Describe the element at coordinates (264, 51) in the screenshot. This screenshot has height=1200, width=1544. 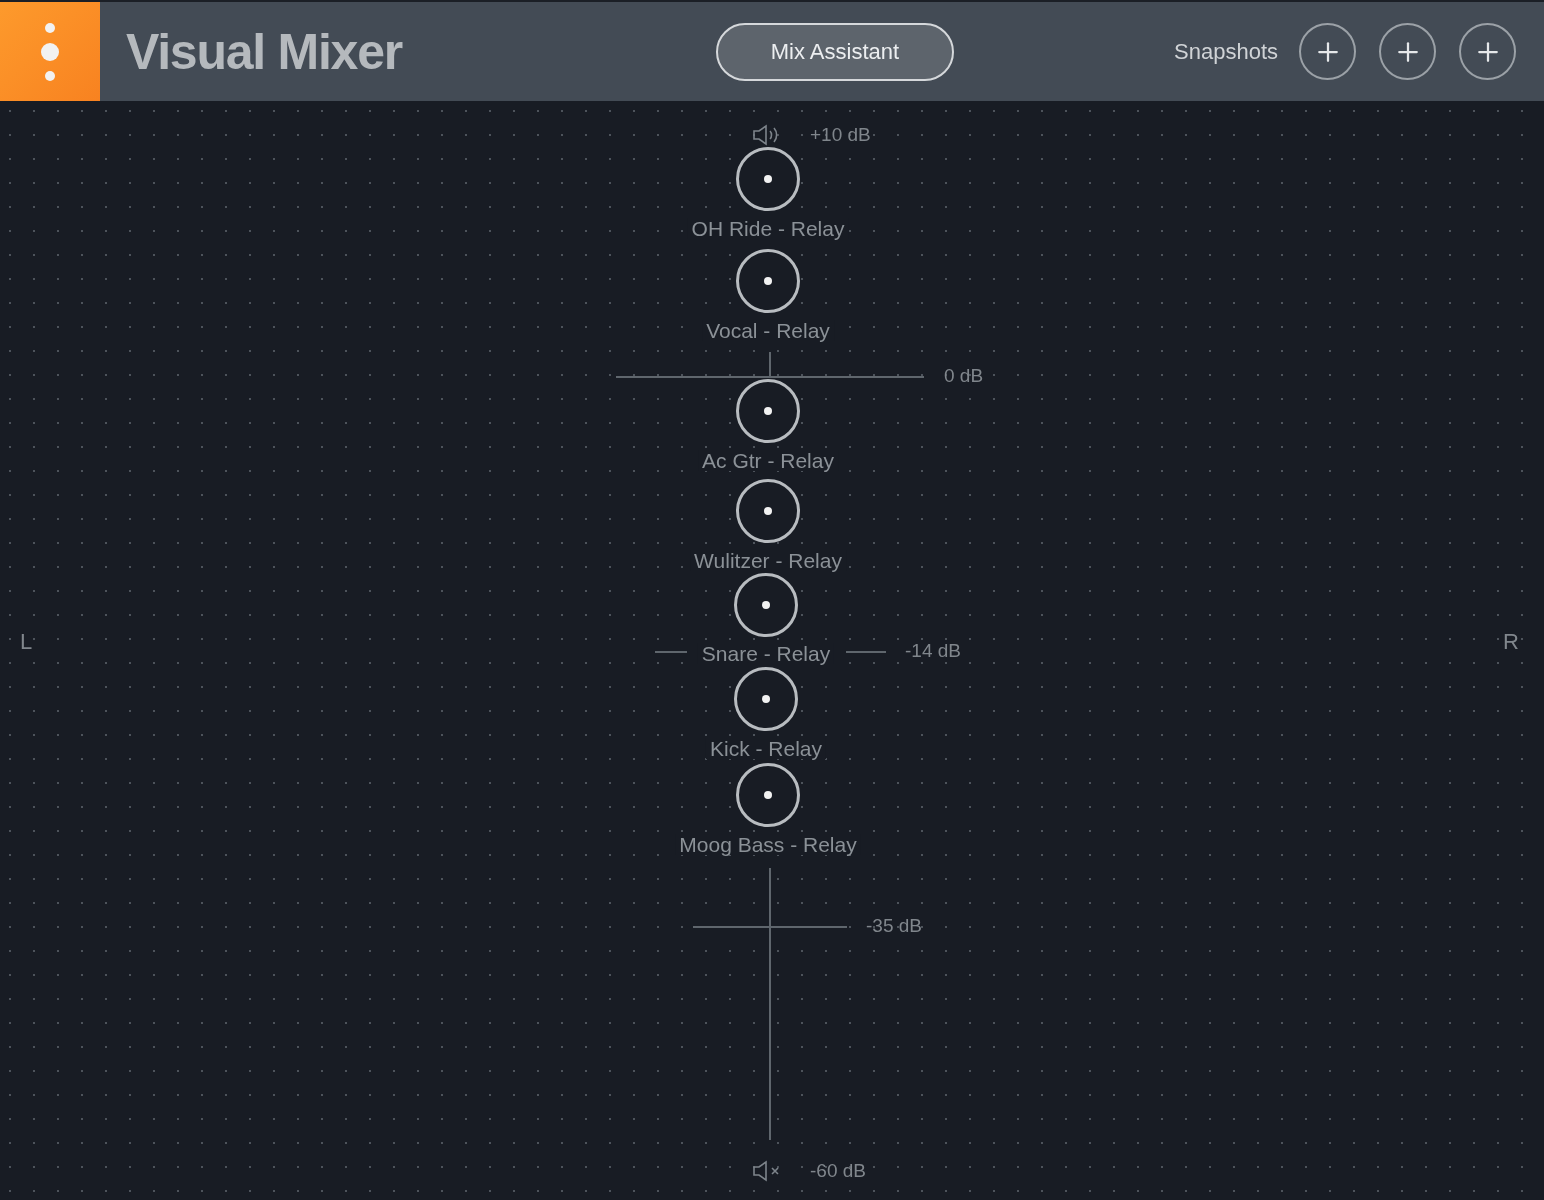
I see `app-title: Visual Mixer` at that location.